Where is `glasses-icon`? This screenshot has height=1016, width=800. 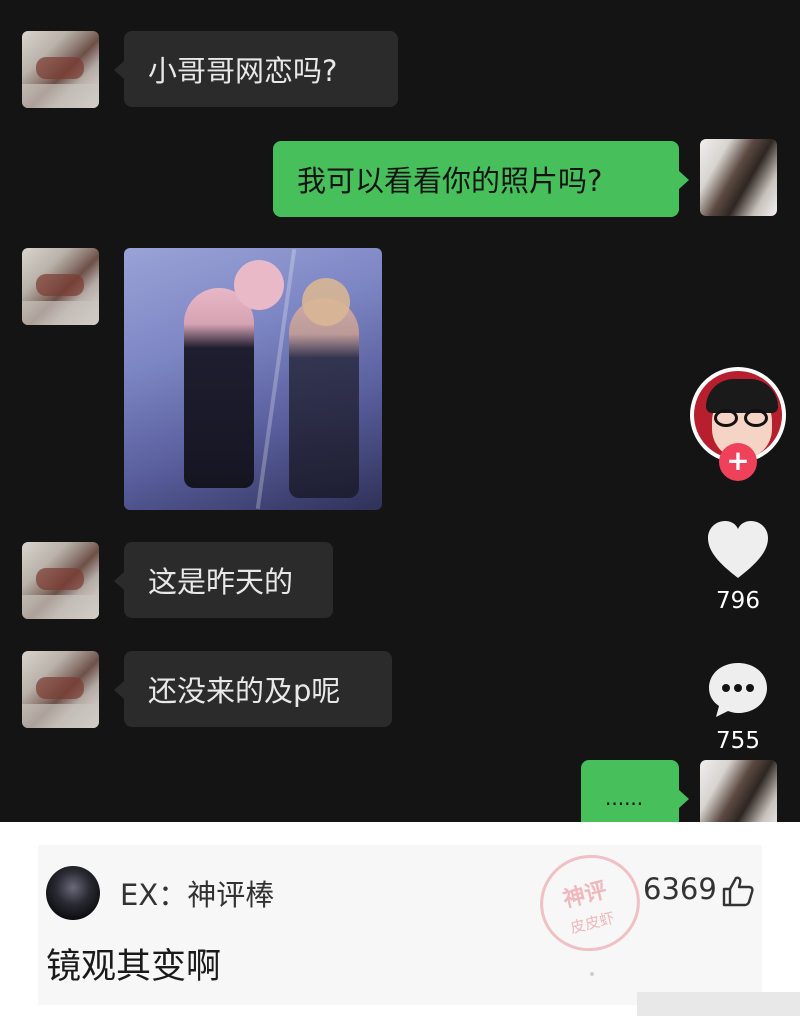 glasses-icon is located at coordinates (742, 418).